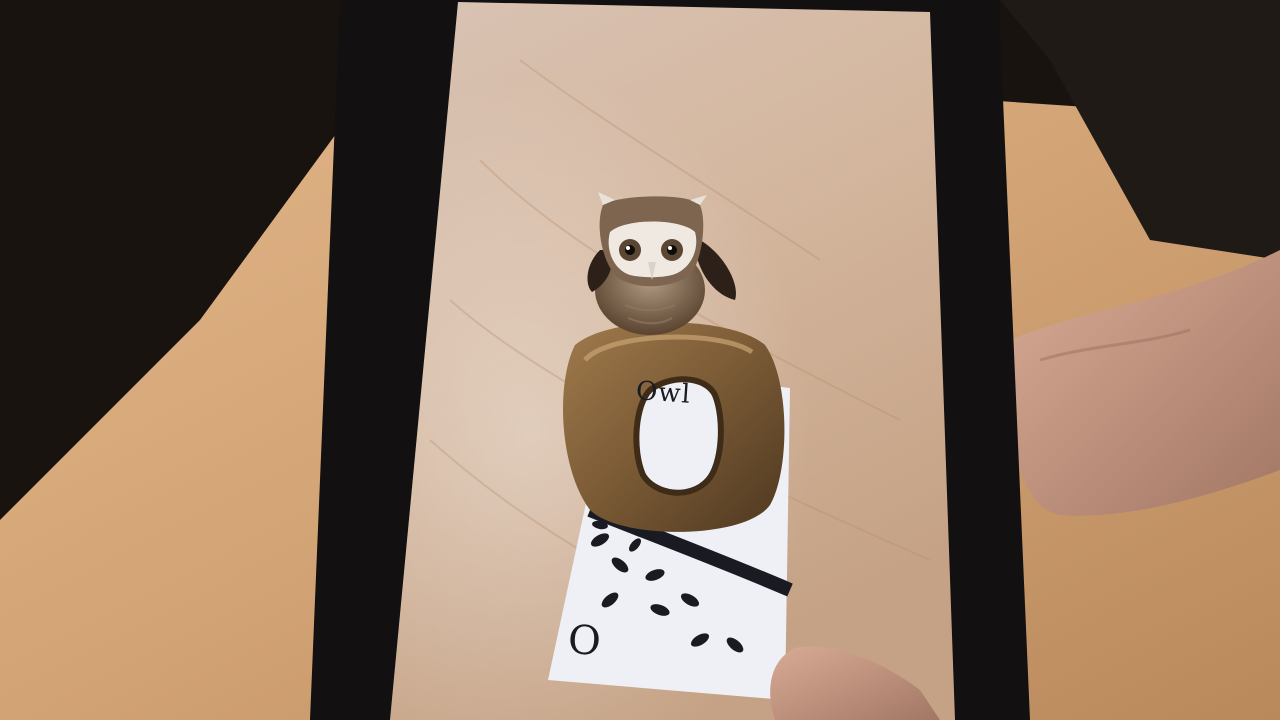 Image resolution: width=1280 pixels, height=720 pixels. I want to click on card-word-owl: Owl, so click(663, 393).